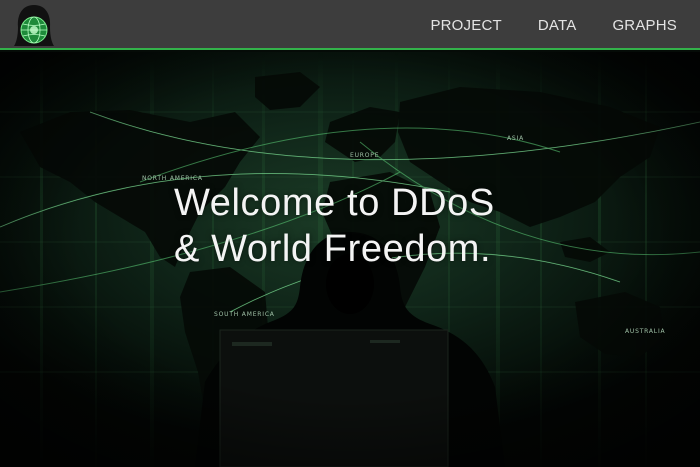 The height and width of the screenshot is (467, 700). Describe the element at coordinates (334, 203) in the screenshot. I see `hero-title-line-1: Welcome to DDoS` at that location.